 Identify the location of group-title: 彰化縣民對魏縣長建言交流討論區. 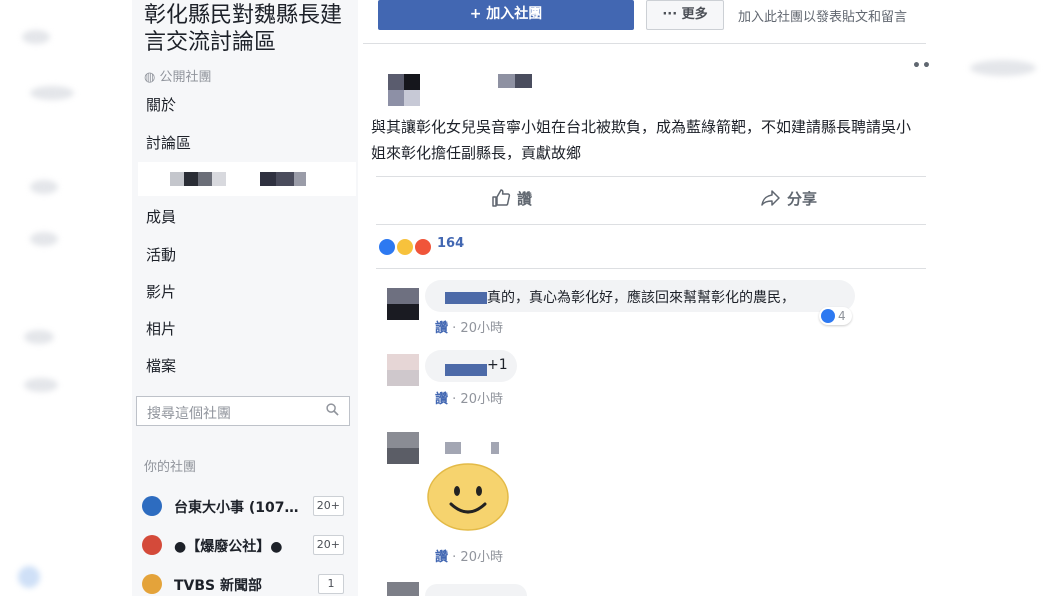
(249, 29).